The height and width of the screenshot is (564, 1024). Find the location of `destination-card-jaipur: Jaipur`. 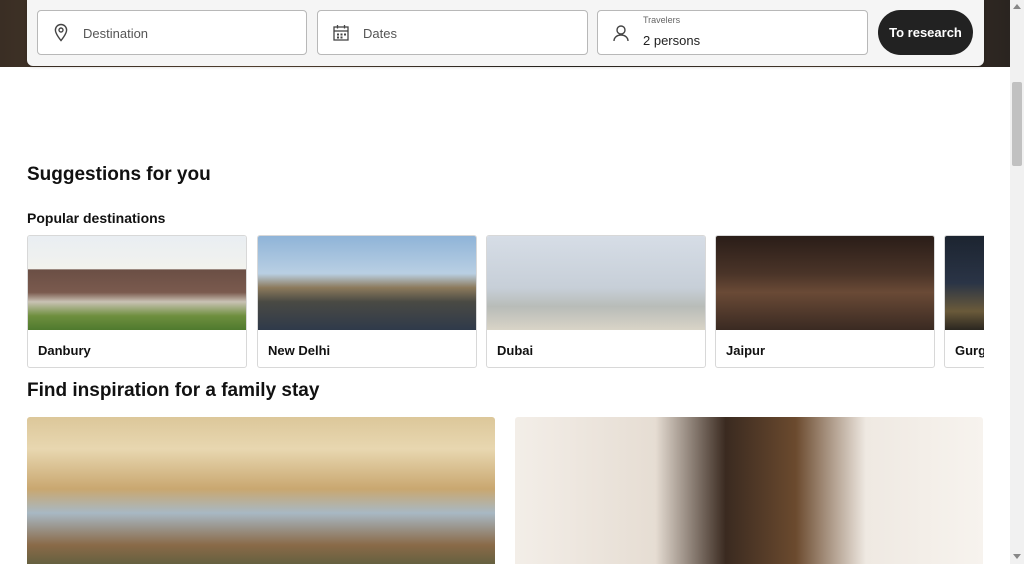

destination-card-jaipur: Jaipur is located at coordinates (825, 301).